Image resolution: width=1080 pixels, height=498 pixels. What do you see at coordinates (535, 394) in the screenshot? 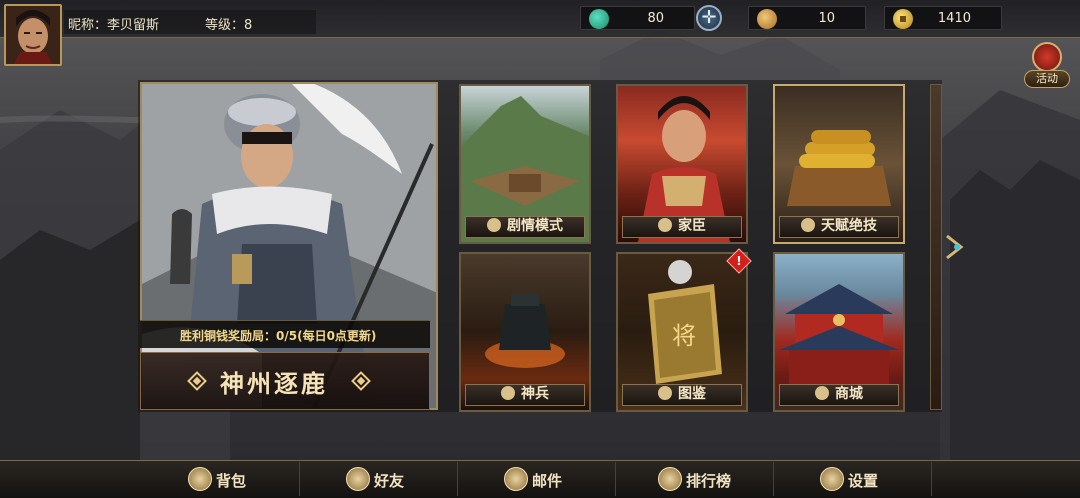
I see `tile-label-weapons: 神兵` at bounding box center [535, 394].